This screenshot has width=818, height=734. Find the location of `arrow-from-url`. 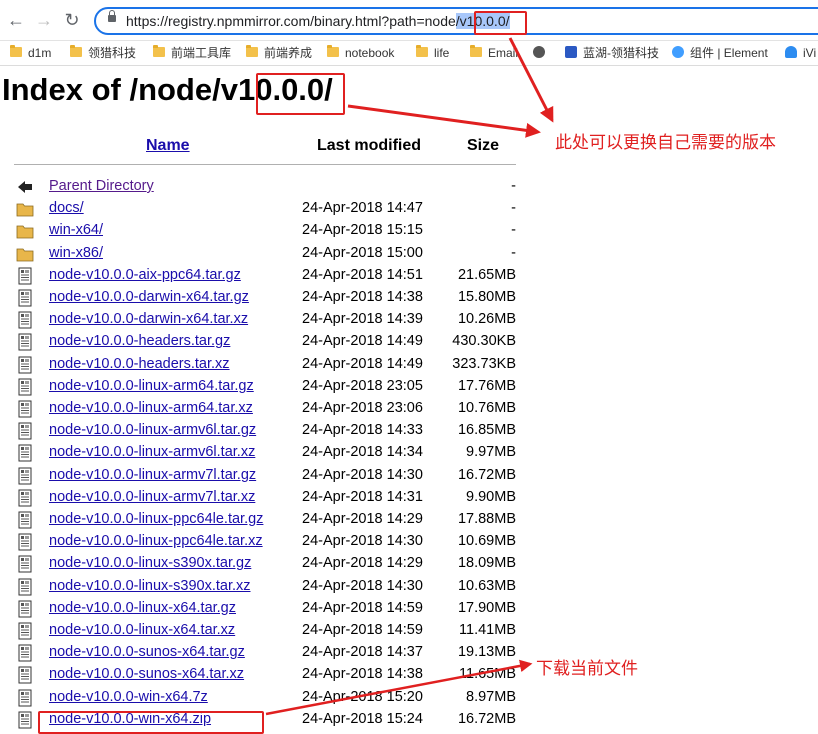

arrow-from-url is located at coordinates (531, 80).